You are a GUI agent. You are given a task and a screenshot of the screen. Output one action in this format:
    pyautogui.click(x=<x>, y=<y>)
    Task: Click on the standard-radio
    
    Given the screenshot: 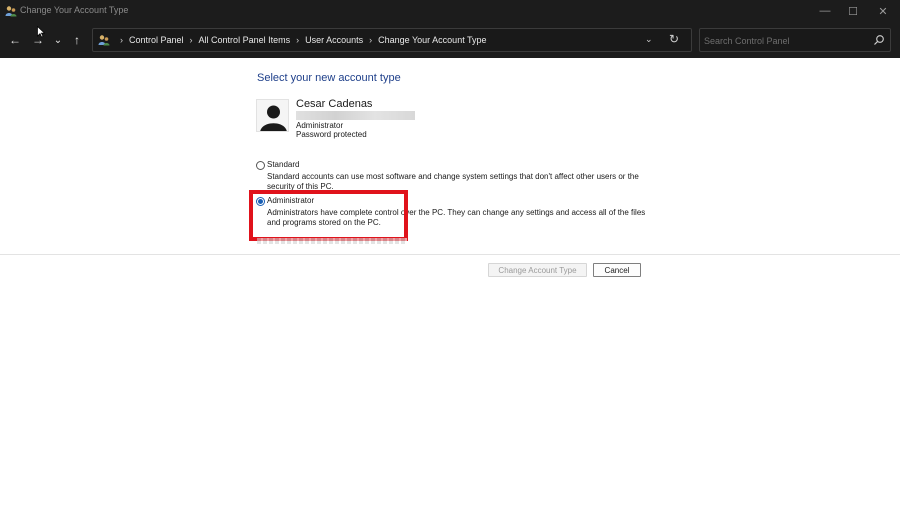 What is the action you would take?
    pyautogui.click(x=260, y=165)
    